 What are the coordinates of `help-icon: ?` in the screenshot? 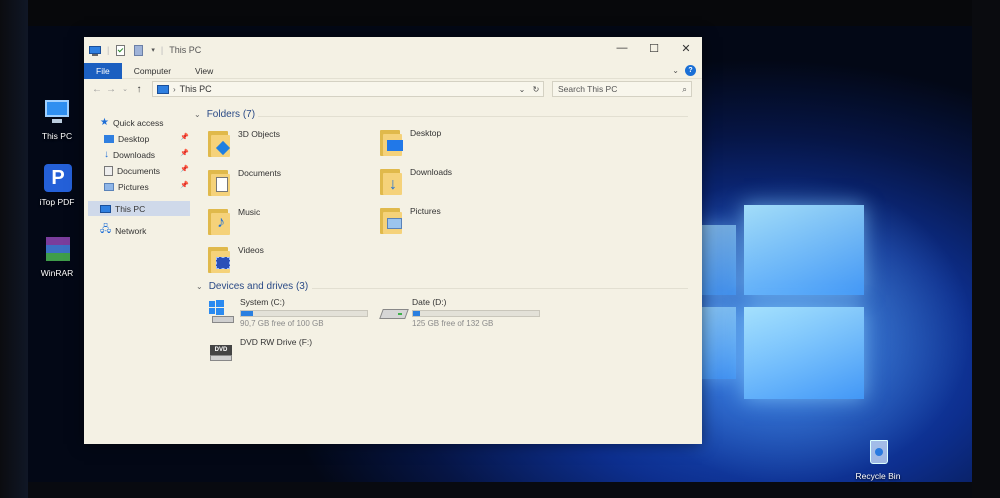 It's located at (690, 70).